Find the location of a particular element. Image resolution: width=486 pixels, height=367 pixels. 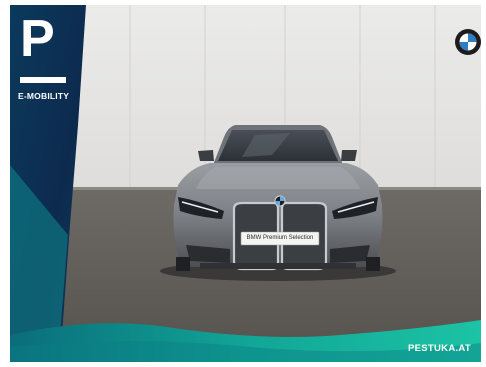

license-plate-text: BMW Premium Selection is located at coordinates (280, 238).